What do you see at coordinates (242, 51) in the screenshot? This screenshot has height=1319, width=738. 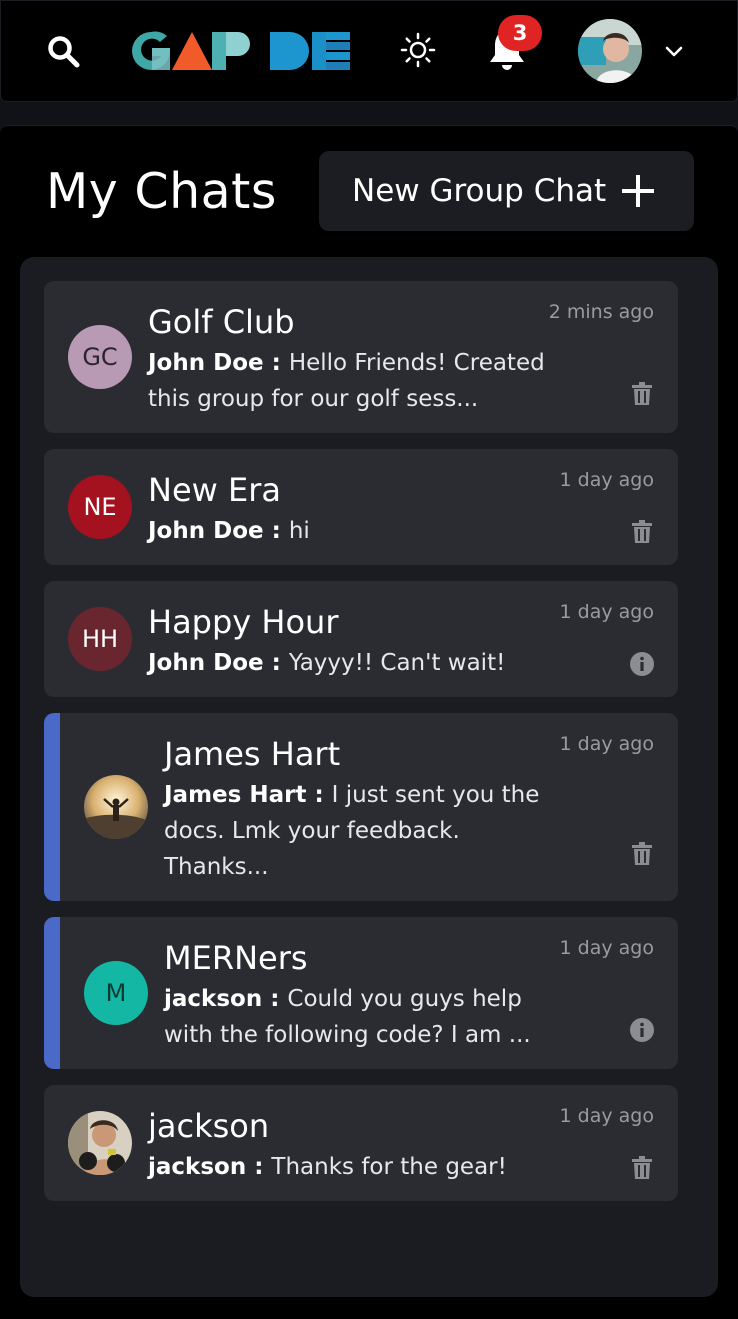 I see `app-logo` at bounding box center [242, 51].